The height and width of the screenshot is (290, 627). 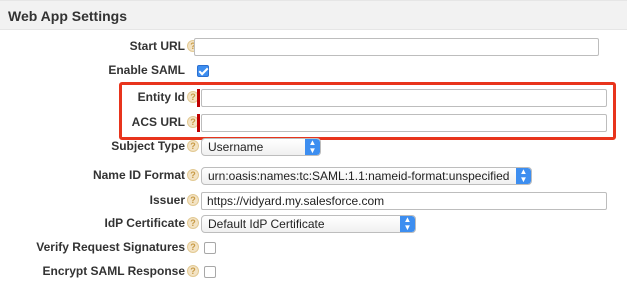 What do you see at coordinates (146, 70) in the screenshot?
I see `enable-saml-label: Enable SAML` at bounding box center [146, 70].